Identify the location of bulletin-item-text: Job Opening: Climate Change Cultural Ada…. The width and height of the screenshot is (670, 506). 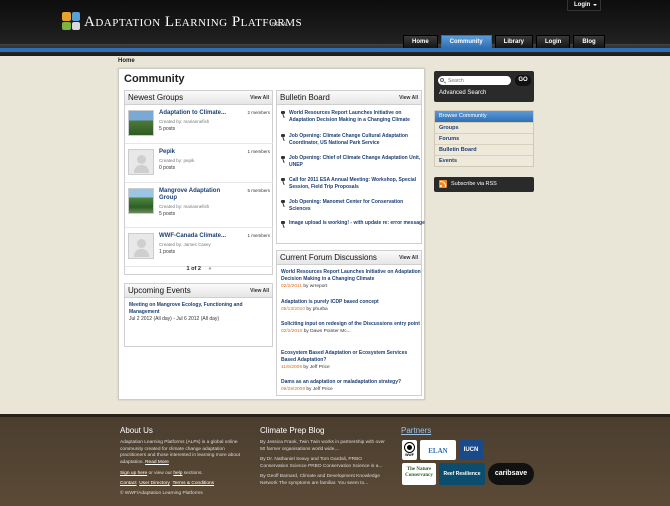
(357, 140).